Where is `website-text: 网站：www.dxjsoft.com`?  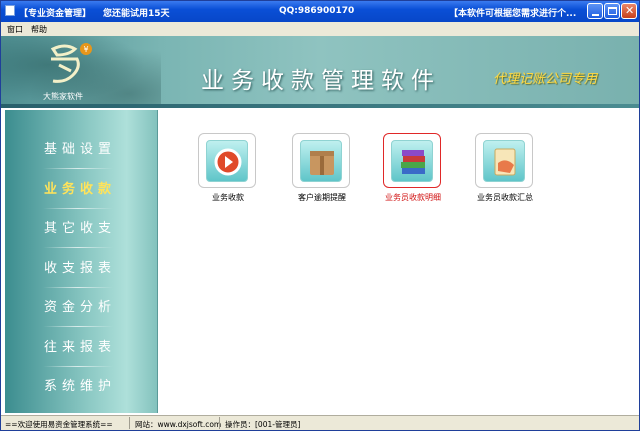
website-text: 网站：www.dxjsoft.com is located at coordinates (178, 424).